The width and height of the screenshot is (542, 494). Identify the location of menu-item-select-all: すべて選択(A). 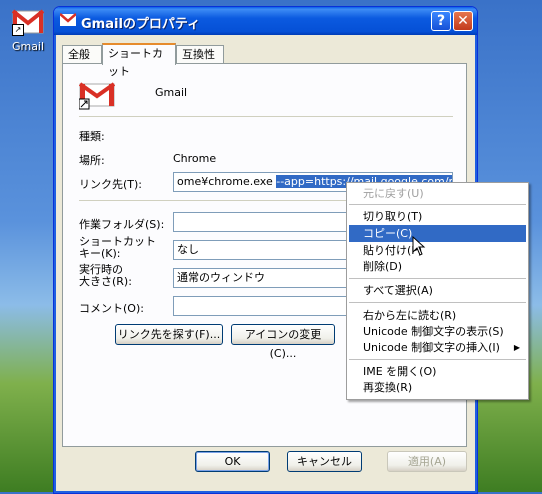
(437, 290).